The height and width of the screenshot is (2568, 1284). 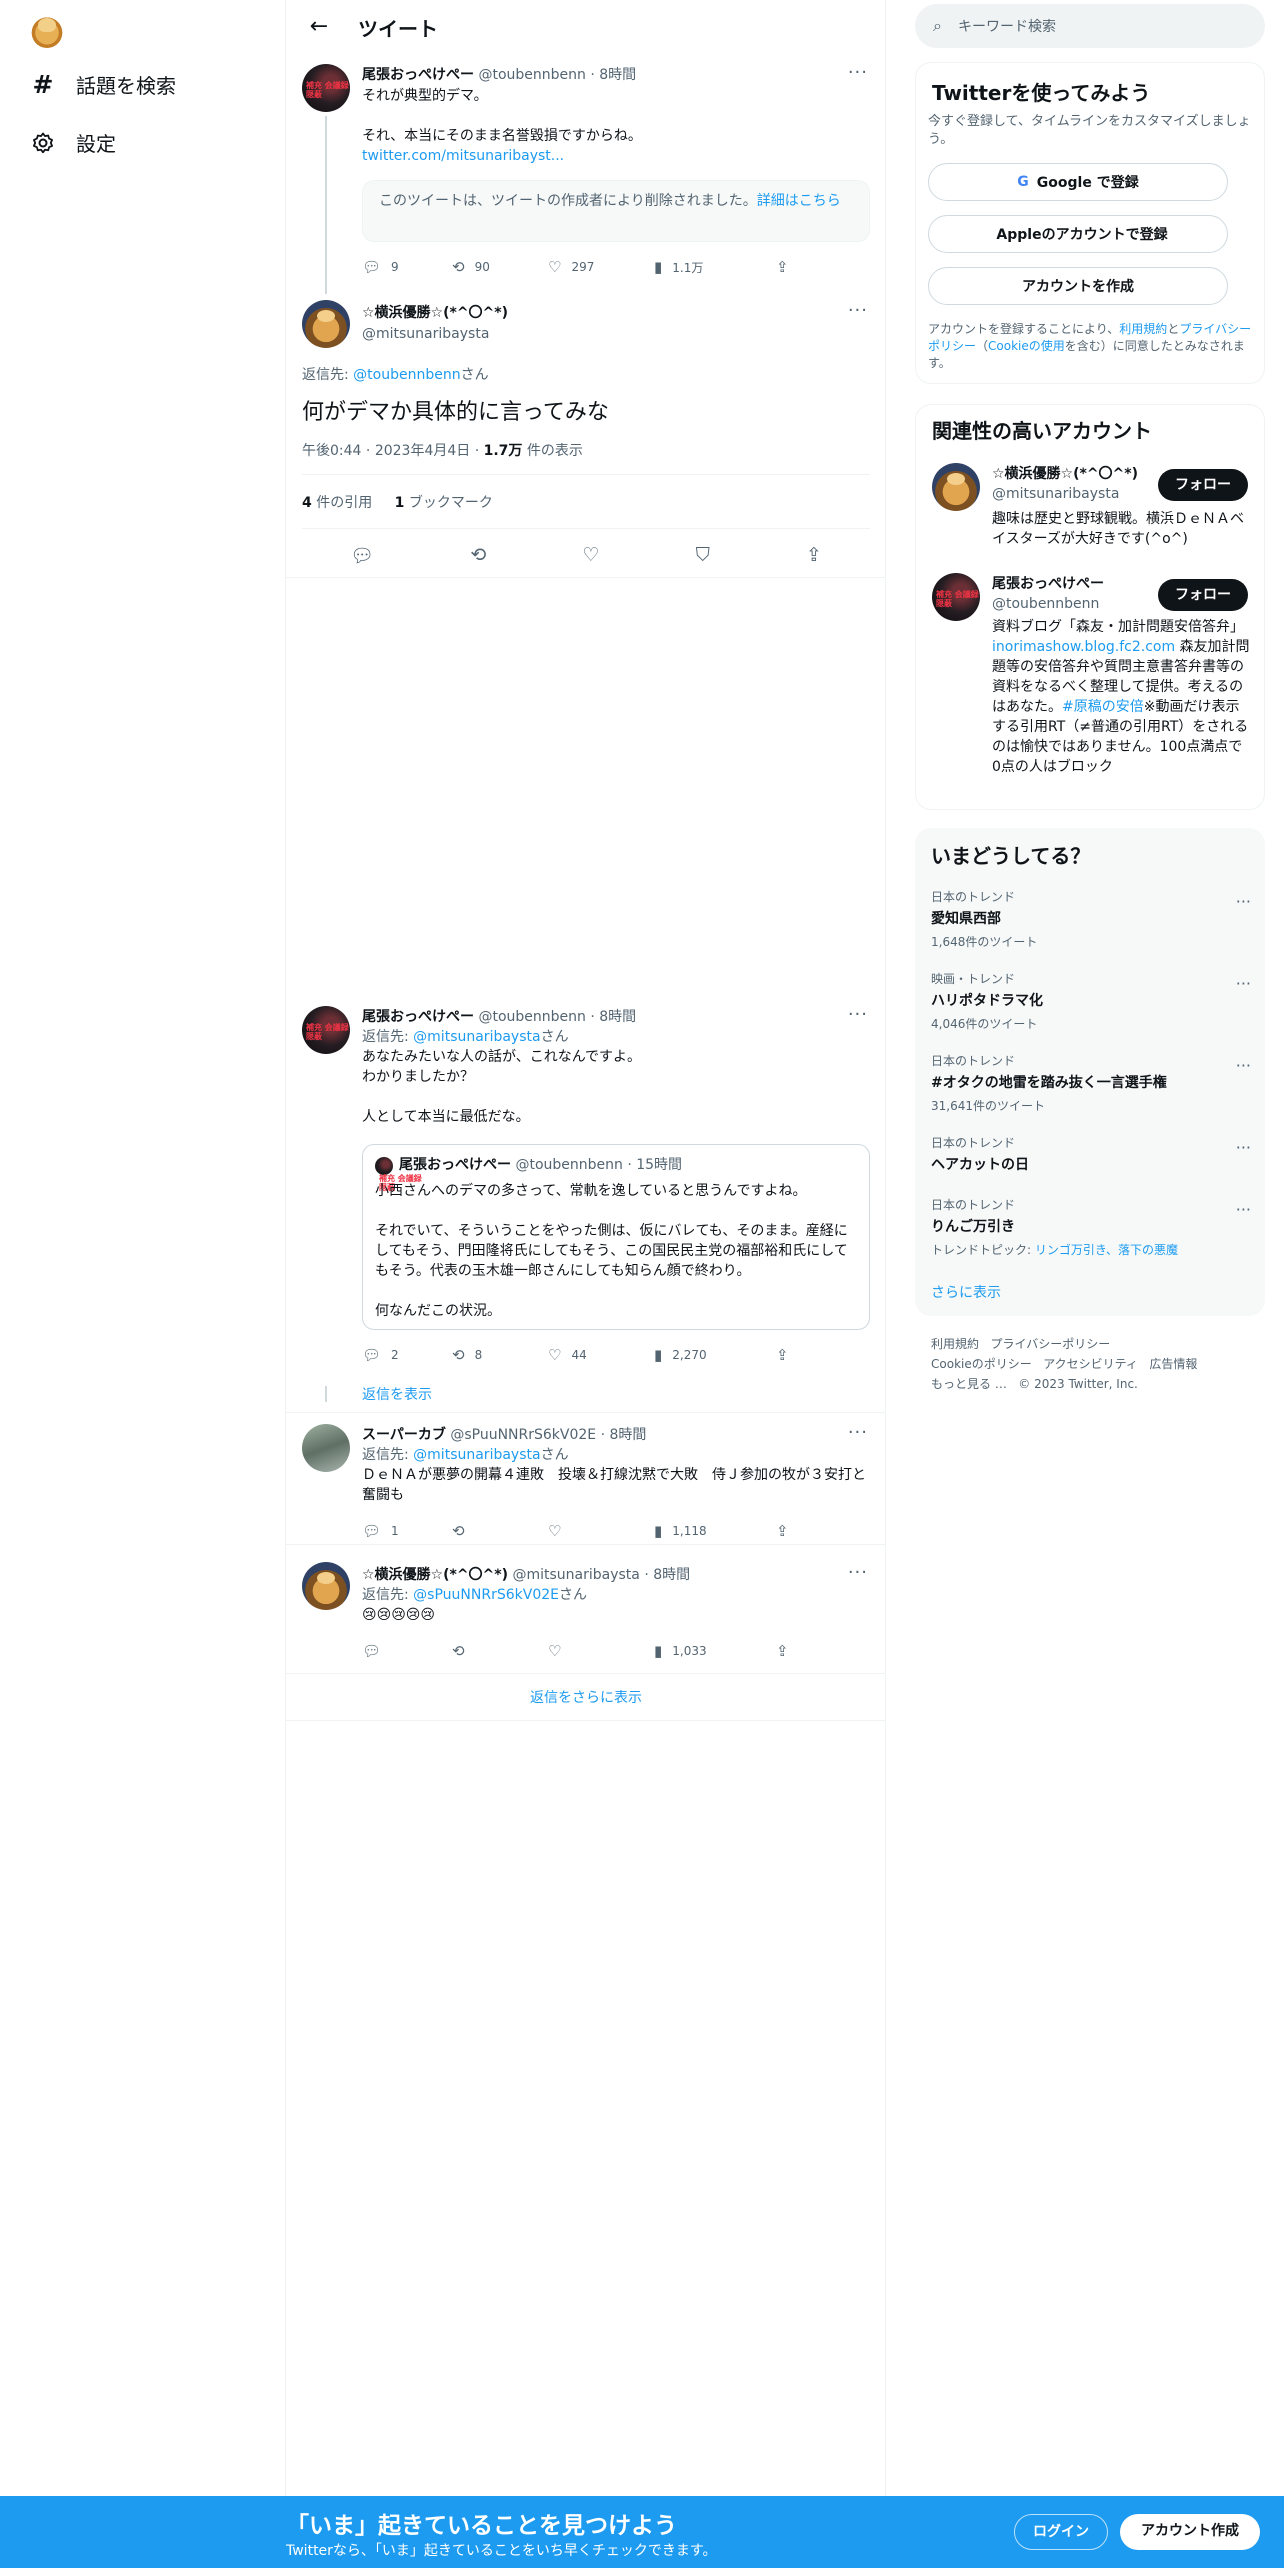 What do you see at coordinates (73, 142) in the screenshot?
I see `nav-settings: 設定` at bounding box center [73, 142].